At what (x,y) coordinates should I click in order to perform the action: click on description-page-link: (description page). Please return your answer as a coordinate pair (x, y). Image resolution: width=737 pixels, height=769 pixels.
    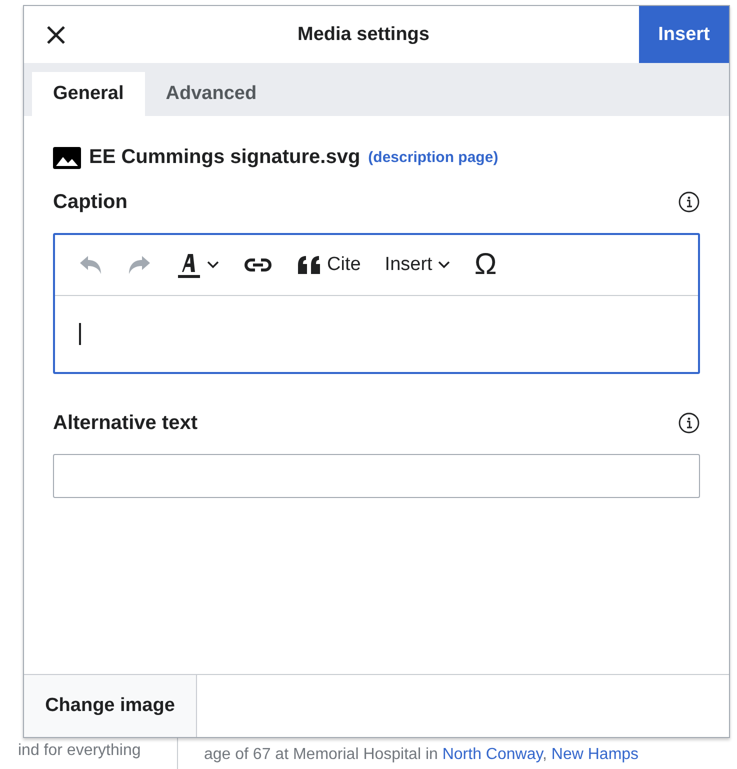
    Looking at the image, I should click on (433, 157).